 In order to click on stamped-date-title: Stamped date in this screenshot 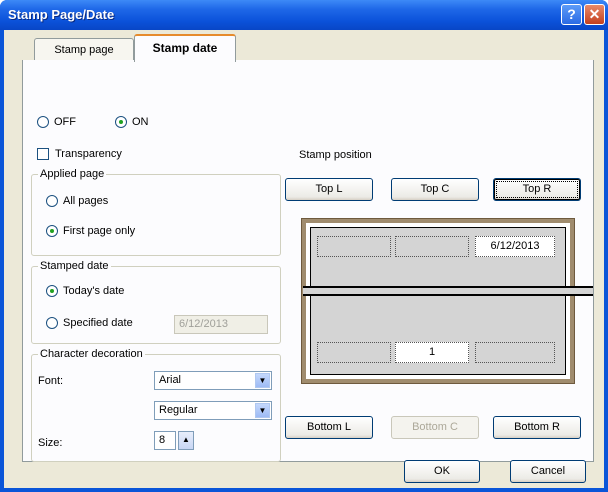, I will do `click(74, 266)`.